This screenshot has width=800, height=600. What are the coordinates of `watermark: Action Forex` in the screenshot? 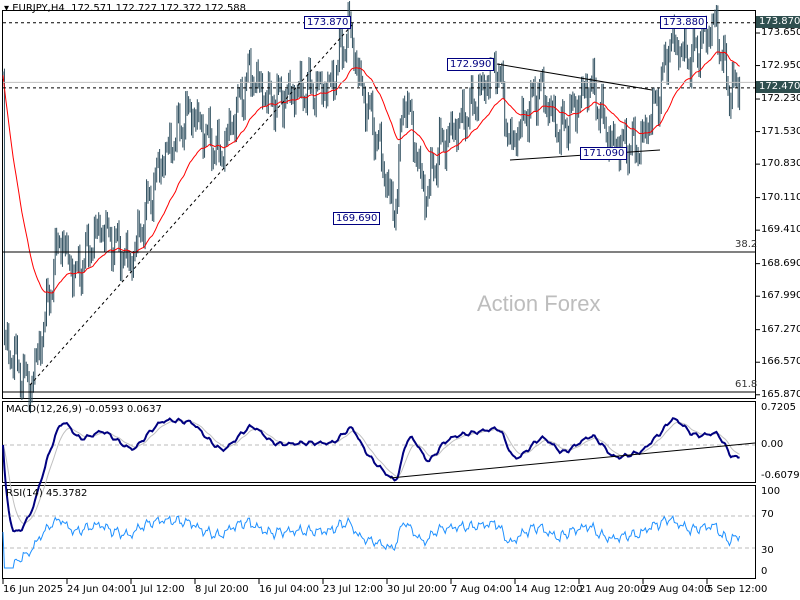 It's located at (539, 303).